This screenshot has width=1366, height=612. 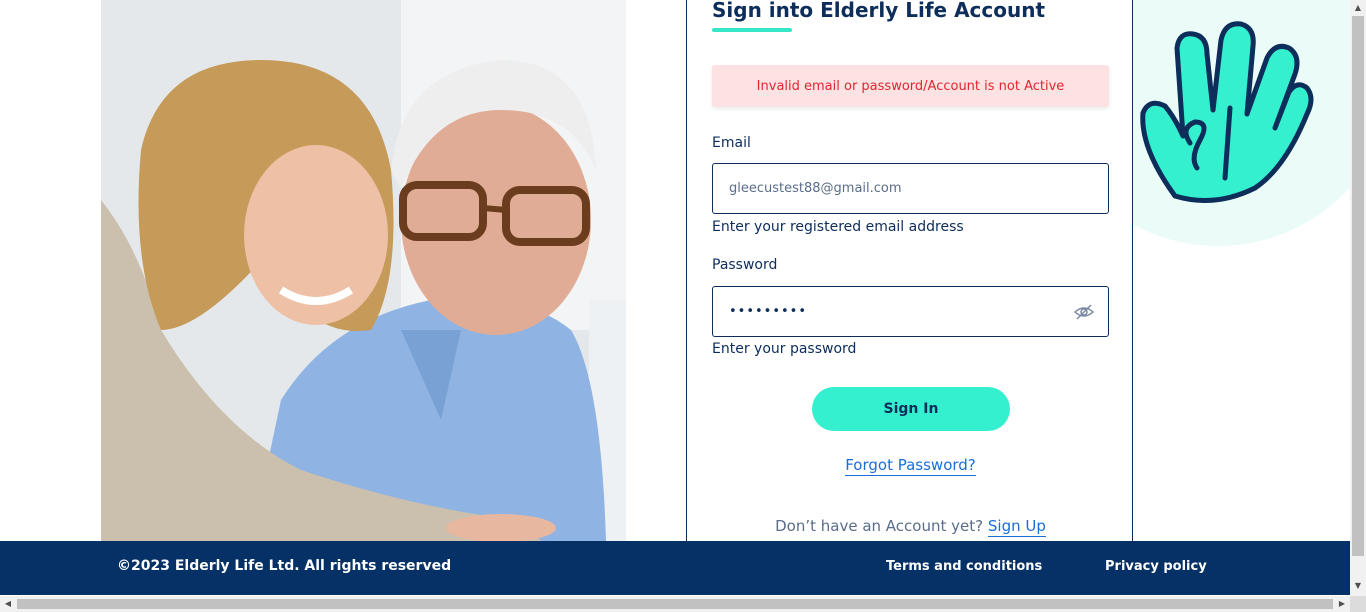 I want to click on title-underline, so click(x=752, y=30).